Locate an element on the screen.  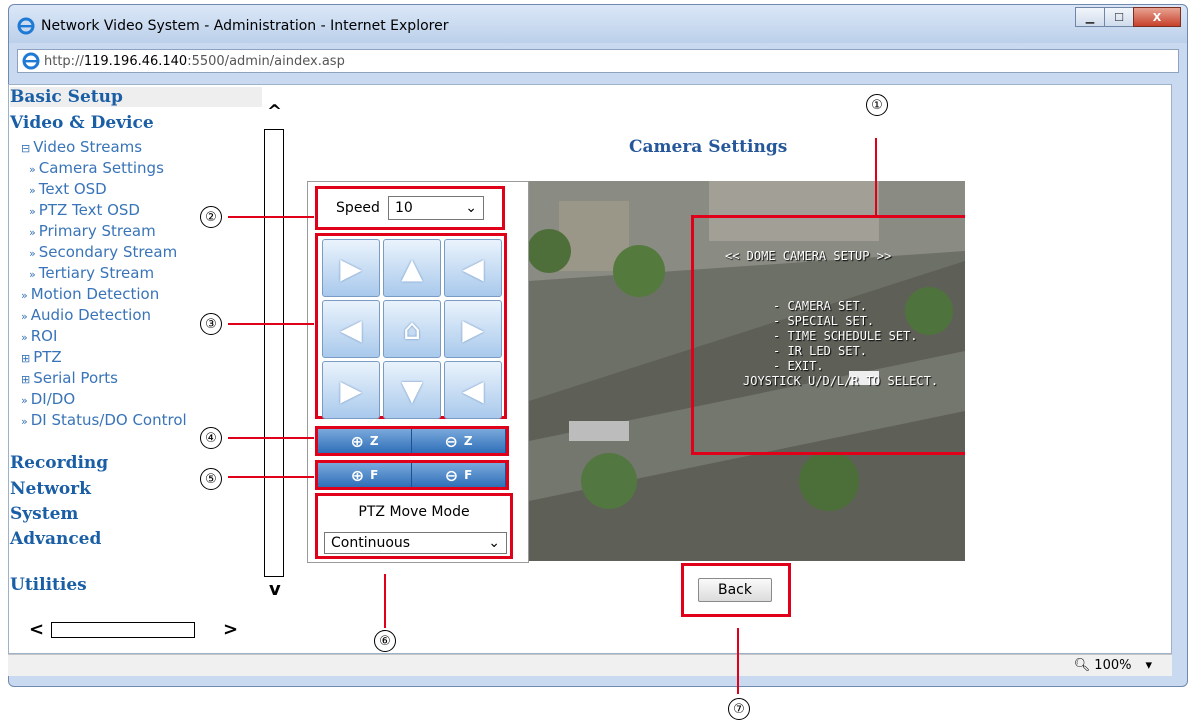
sidebar-item-roi: » ROI is located at coordinates (39, 336).